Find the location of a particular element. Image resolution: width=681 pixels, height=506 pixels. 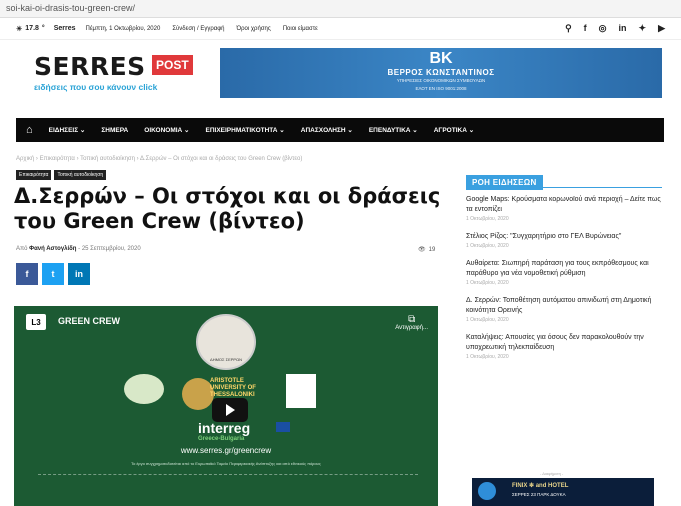

nav-item-news: ΕΙΔΗΣΕΙΣ ⌄ is located at coordinates (67, 130).